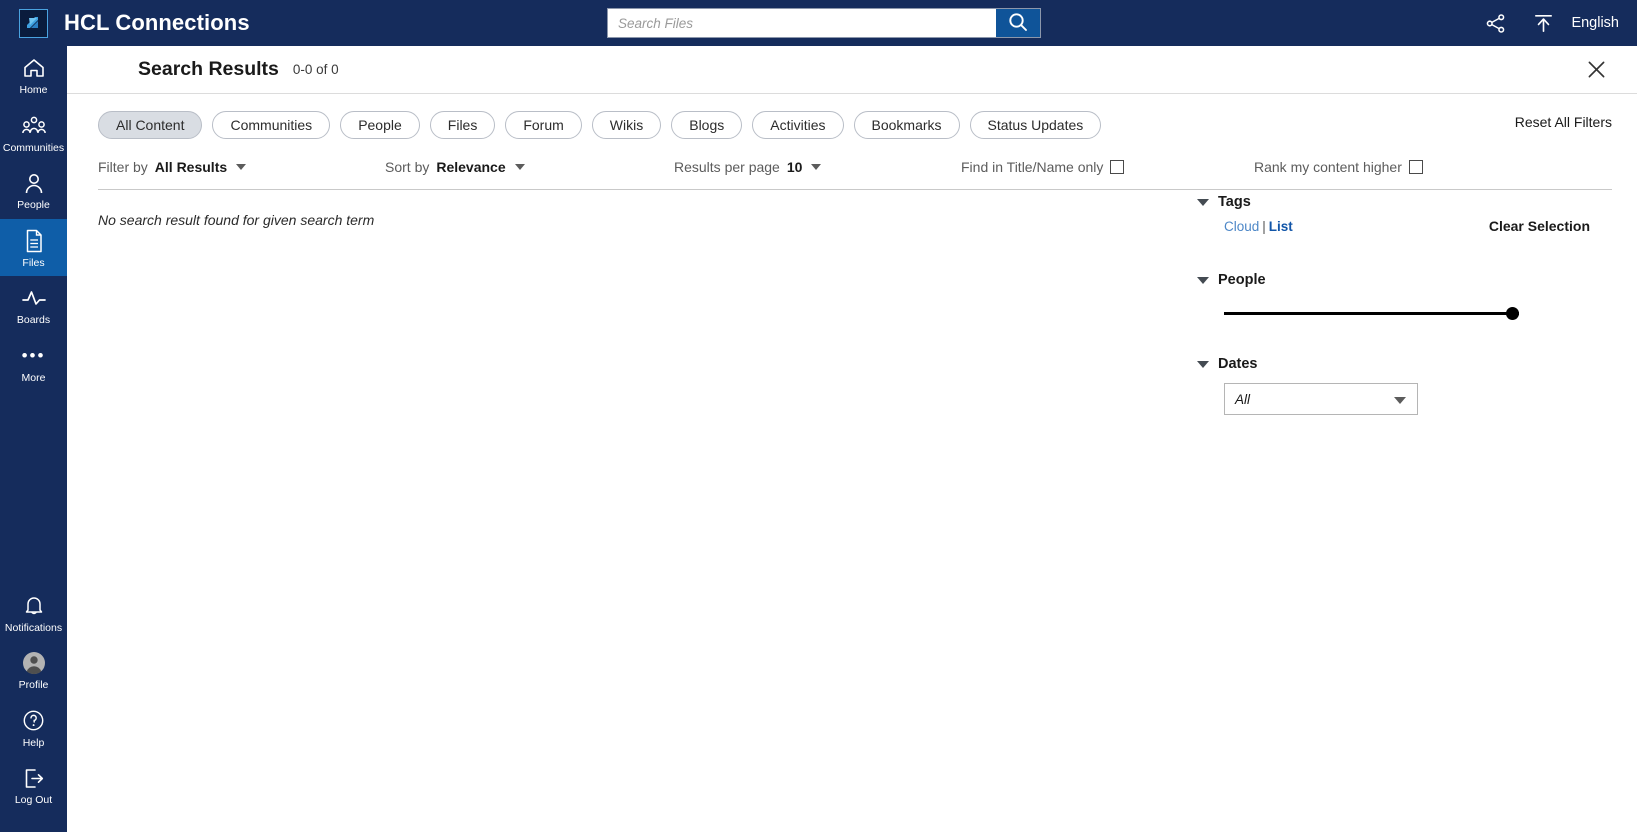 The width and height of the screenshot is (1637, 832). I want to click on tags-list-view-link: List, so click(1281, 226).